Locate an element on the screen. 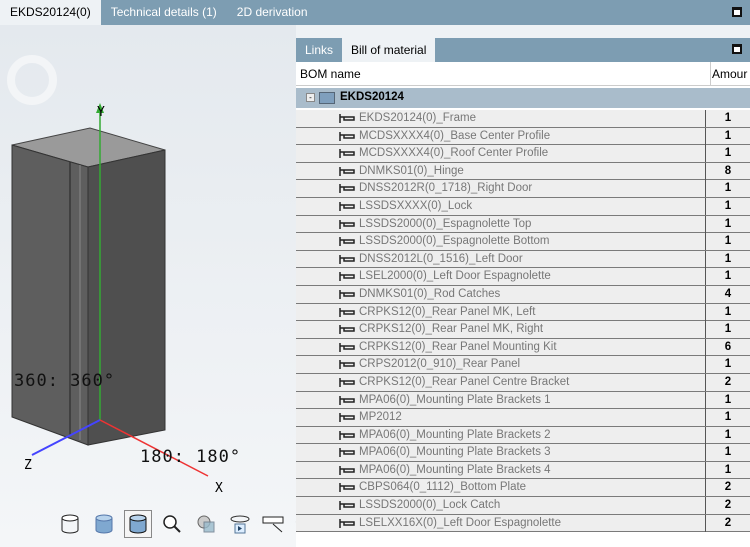  bom-root-row: - EKDS20124 is located at coordinates (523, 98).